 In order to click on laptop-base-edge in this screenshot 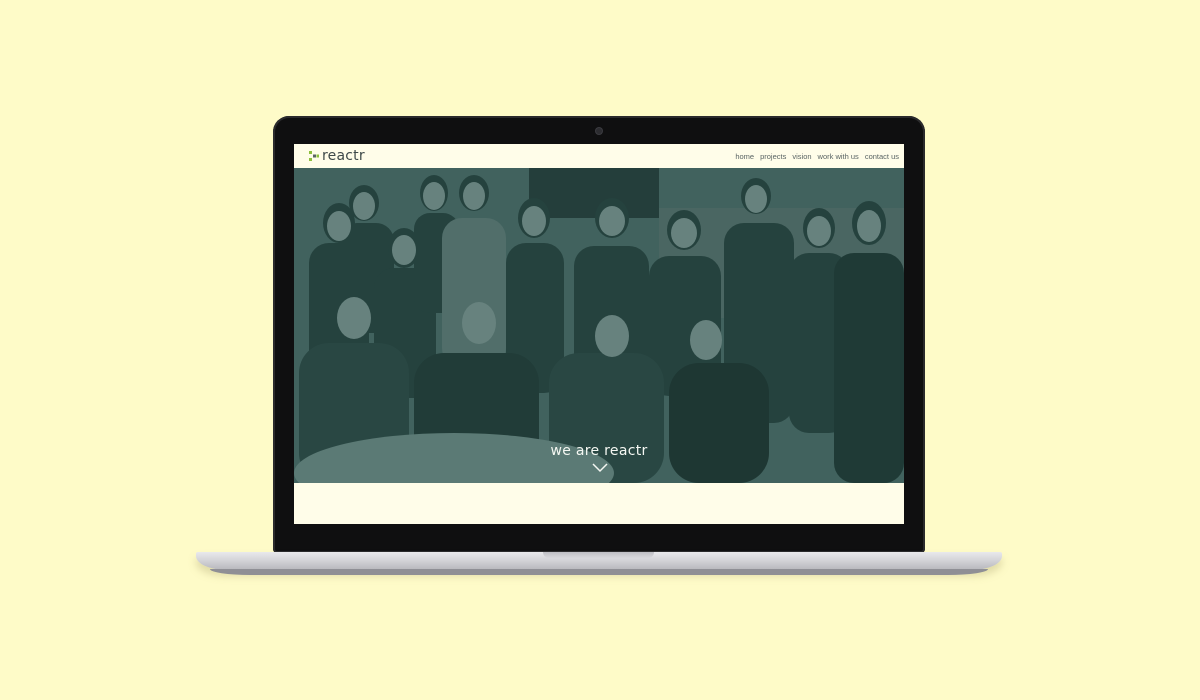, I will do `click(599, 572)`.